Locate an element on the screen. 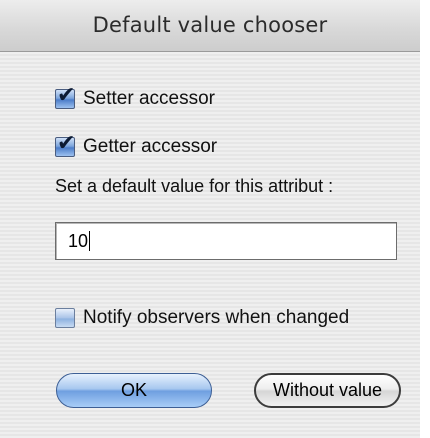 The image size is (430, 438). notify-observers-checkbox is located at coordinates (65, 318).